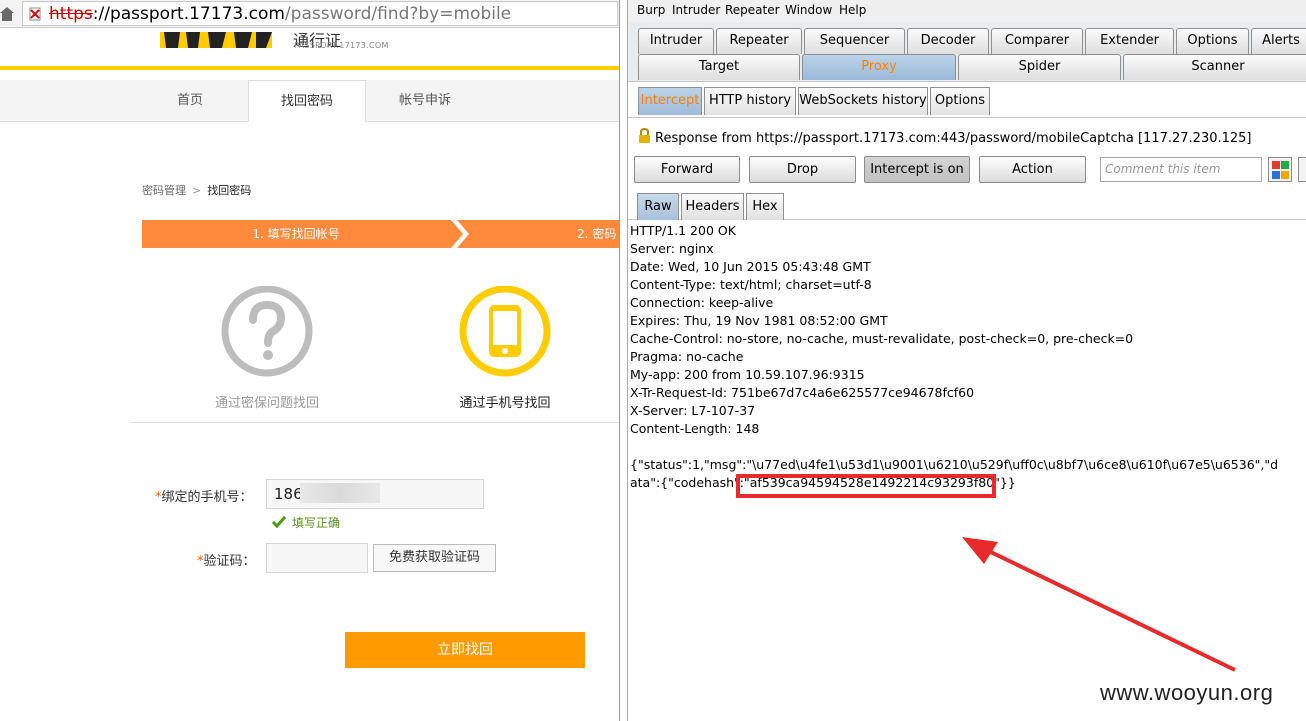 Image resolution: width=1306 pixels, height=721 pixels. What do you see at coordinates (687, 356) in the screenshot?
I see `raw-line: Pragma: no-cache` at bounding box center [687, 356].